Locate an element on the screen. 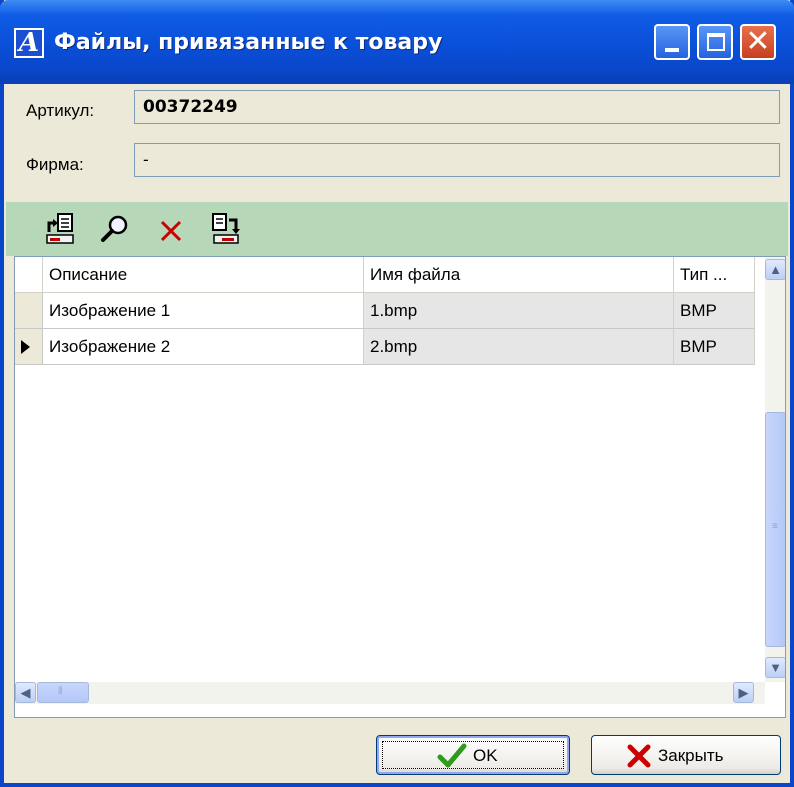 The height and width of the screenshot is (787, 794). scroll-up-button: ▲ is located at coordinates (775, 269).